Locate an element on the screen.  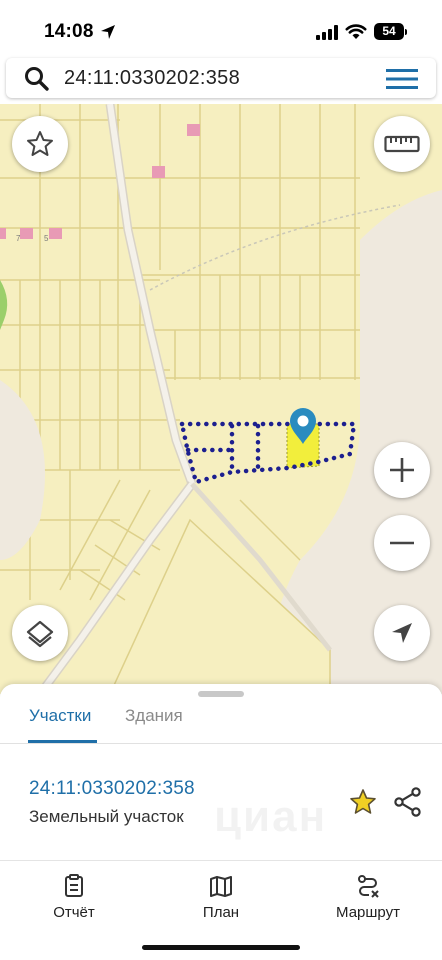
ruler-button is located at coordinates (402, 144).